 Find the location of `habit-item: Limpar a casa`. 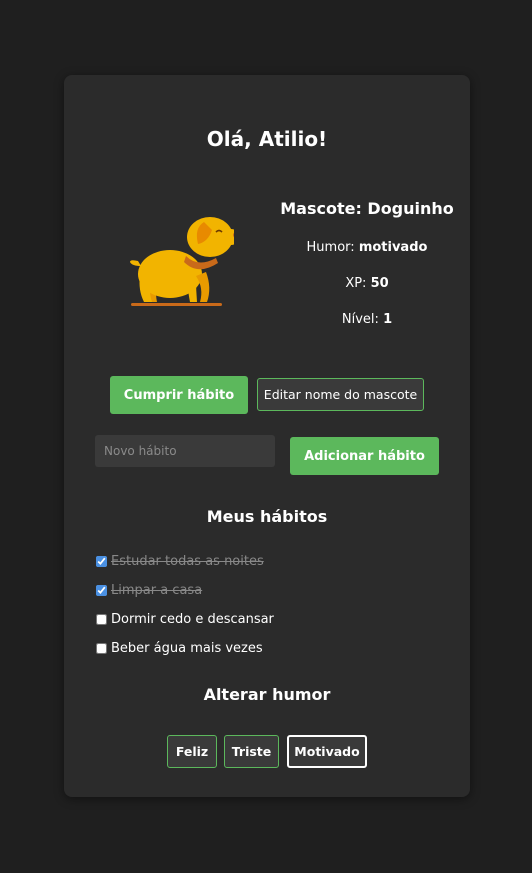

habit-item: Limpar a casa is located at coordinates (185, 590).